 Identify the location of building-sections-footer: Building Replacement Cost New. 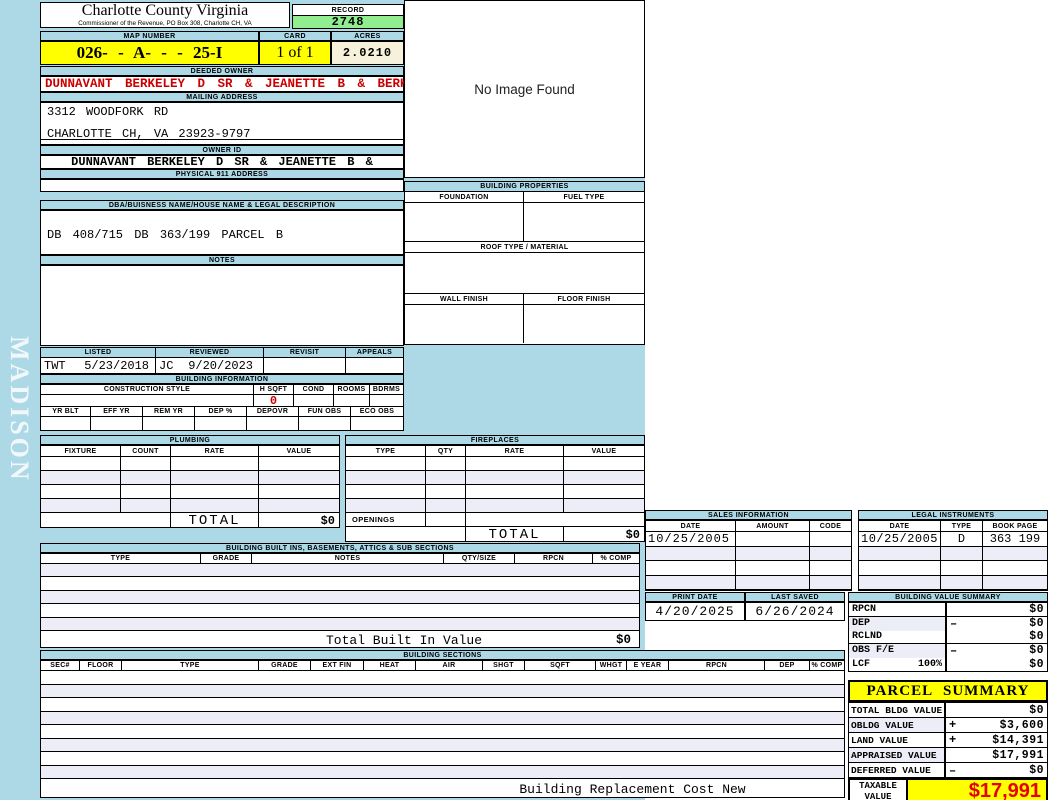
(632, 789).